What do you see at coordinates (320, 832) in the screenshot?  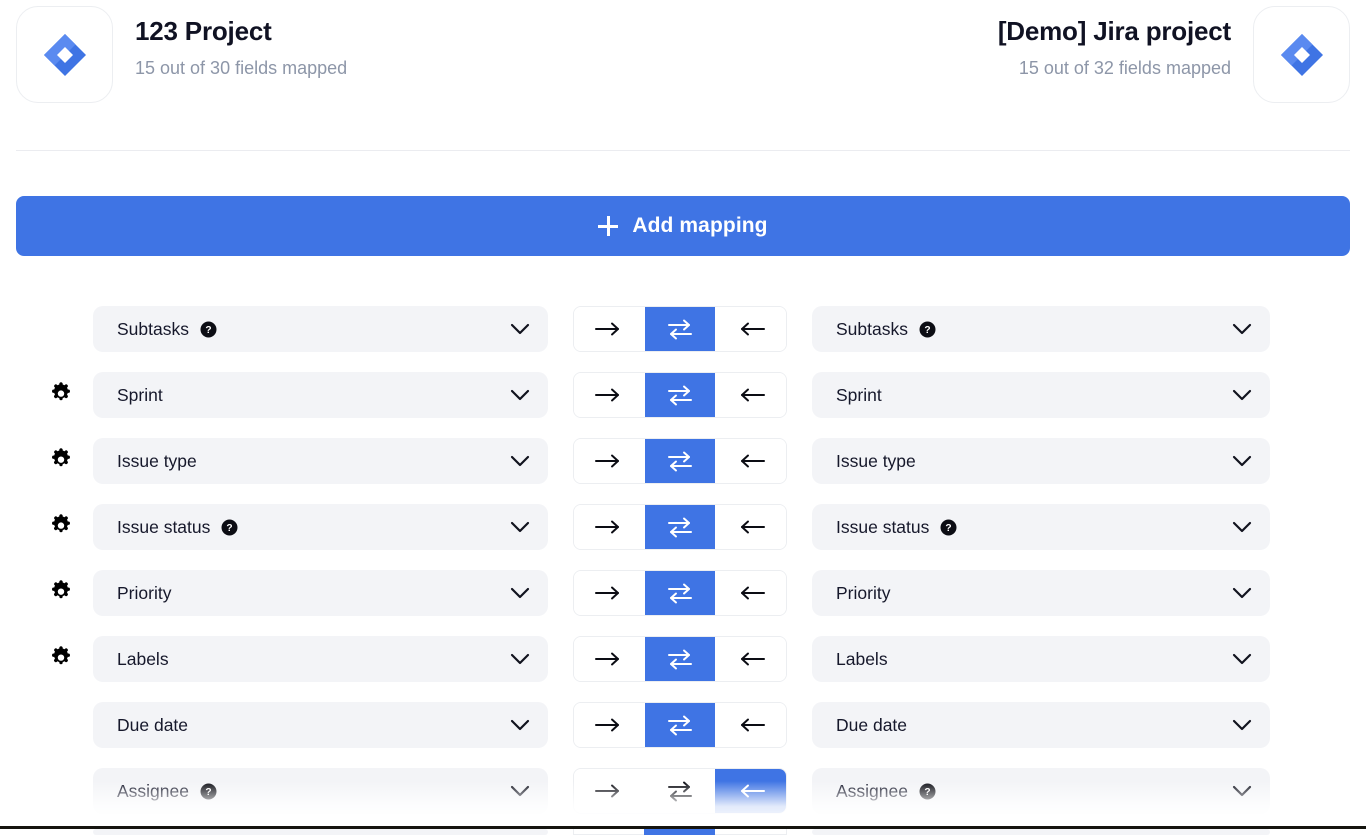 I see `sliver-left-pill` at bounding box center [320, 832].